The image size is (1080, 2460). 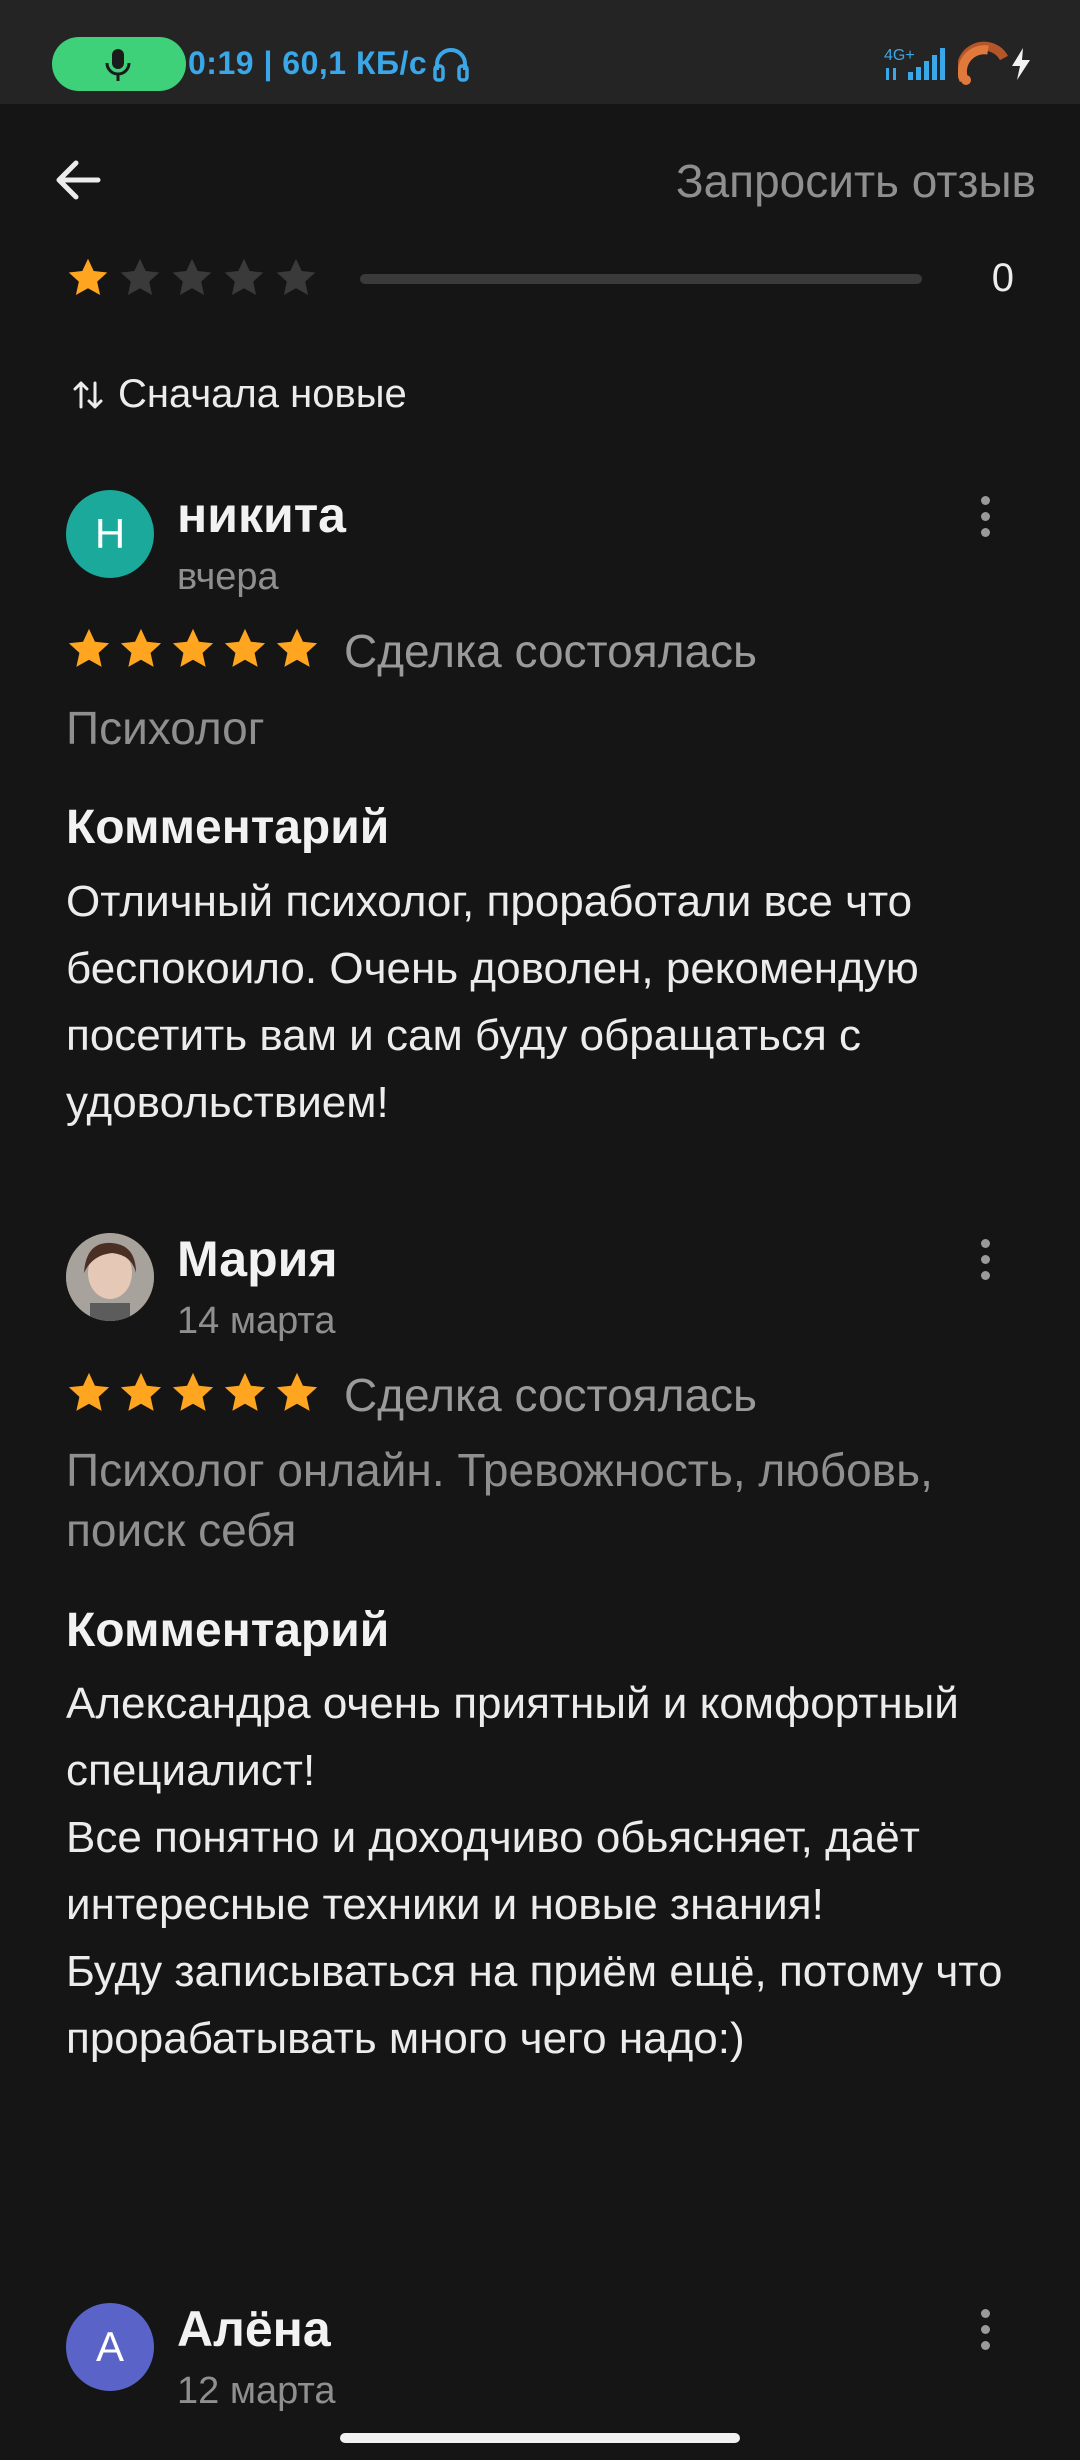 What do you see at coordinates (78, 180) in the screenshot?
I see `back-arrow-icon` at bounding box center [78, 180].